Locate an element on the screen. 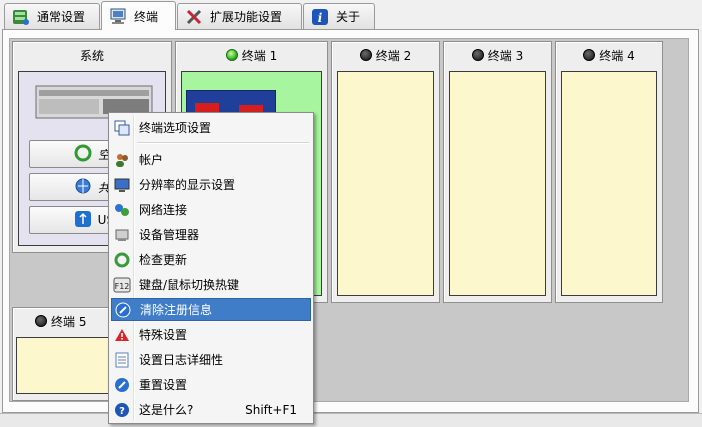 This screenshot has height=427, width=702. terminal-label: 终端 5 is located at coordinates (69, 321).